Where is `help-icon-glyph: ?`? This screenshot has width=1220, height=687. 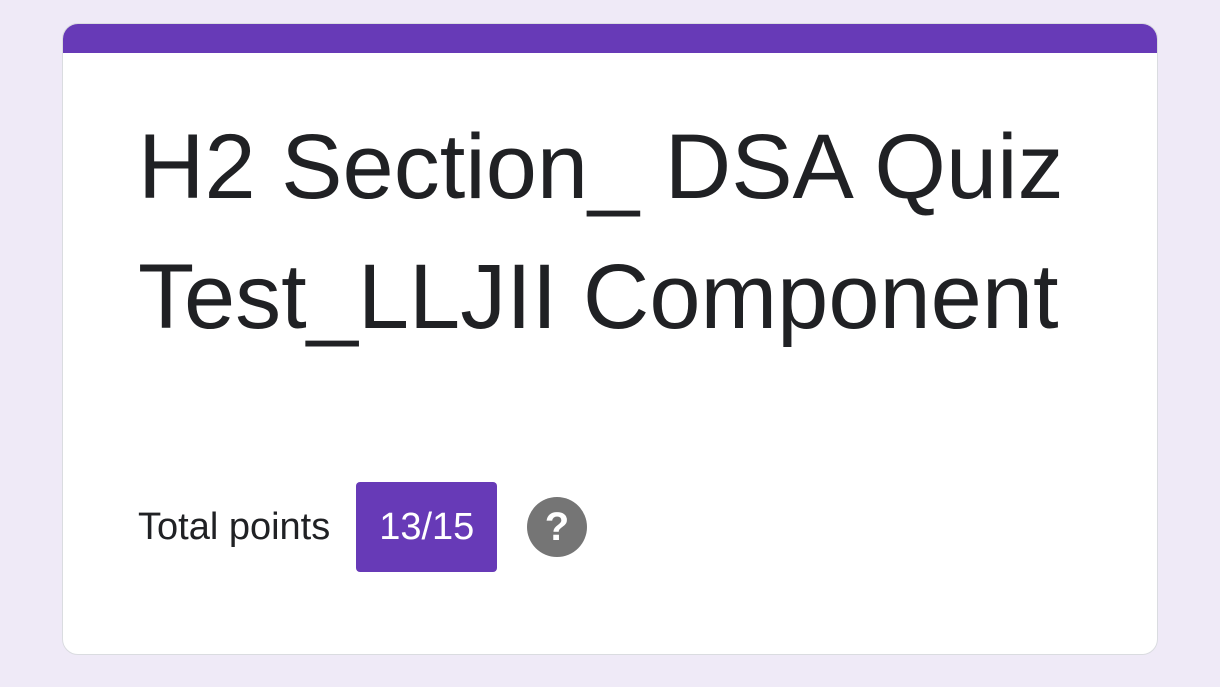
help-icon-glyph: ? is located at coordinates (557, 527).